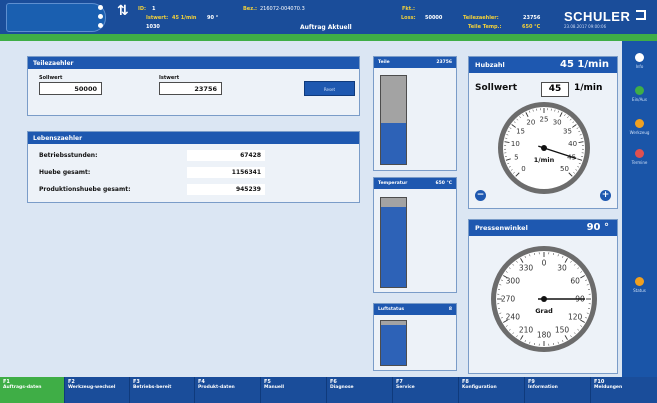 Image resolution: width=657 pixels, height=403 pixels. I want to click on sidebar-item-info: Info, so click(639, 61).